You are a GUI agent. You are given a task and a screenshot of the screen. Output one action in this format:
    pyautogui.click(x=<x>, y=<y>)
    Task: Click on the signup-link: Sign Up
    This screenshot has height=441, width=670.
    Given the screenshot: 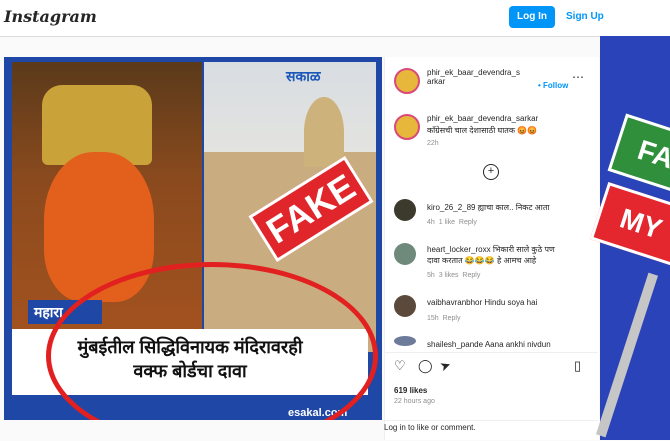 What is the action you would take?
    pyautogui.click(x=585, y=16)
    